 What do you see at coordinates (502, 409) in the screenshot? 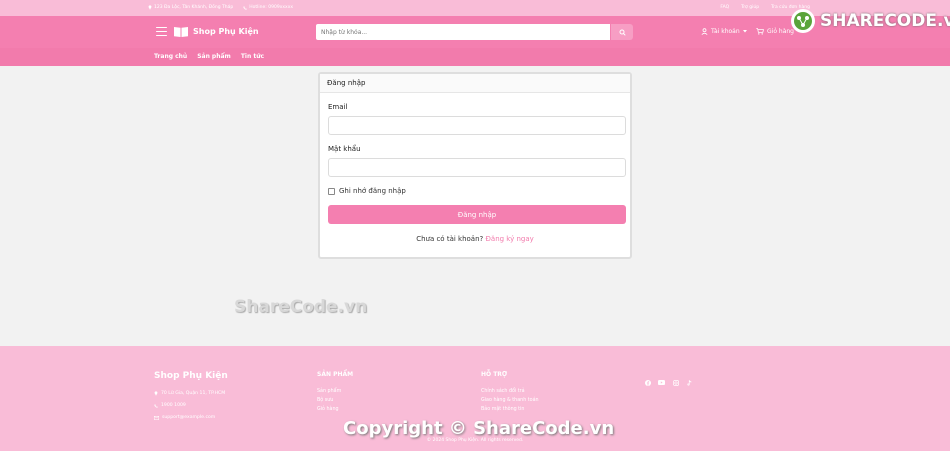
I see `footer-link-privacy: Bảo mật thông tin` at bounding box center [502, 409].